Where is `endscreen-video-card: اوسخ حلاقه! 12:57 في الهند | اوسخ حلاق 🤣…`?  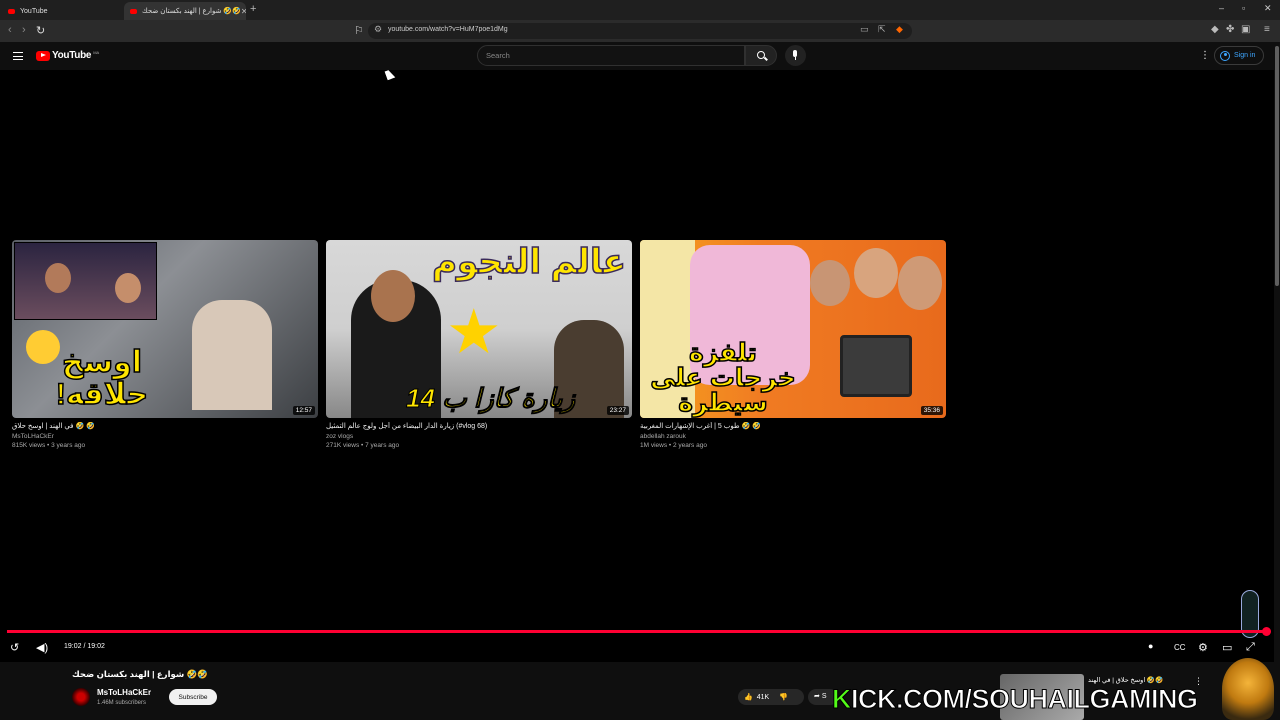
endscreen-video-card: اوسخ حلاقه! 12:57 في الهند | اوسخ حلاق 🤣… is located at coordinates (165, 344).